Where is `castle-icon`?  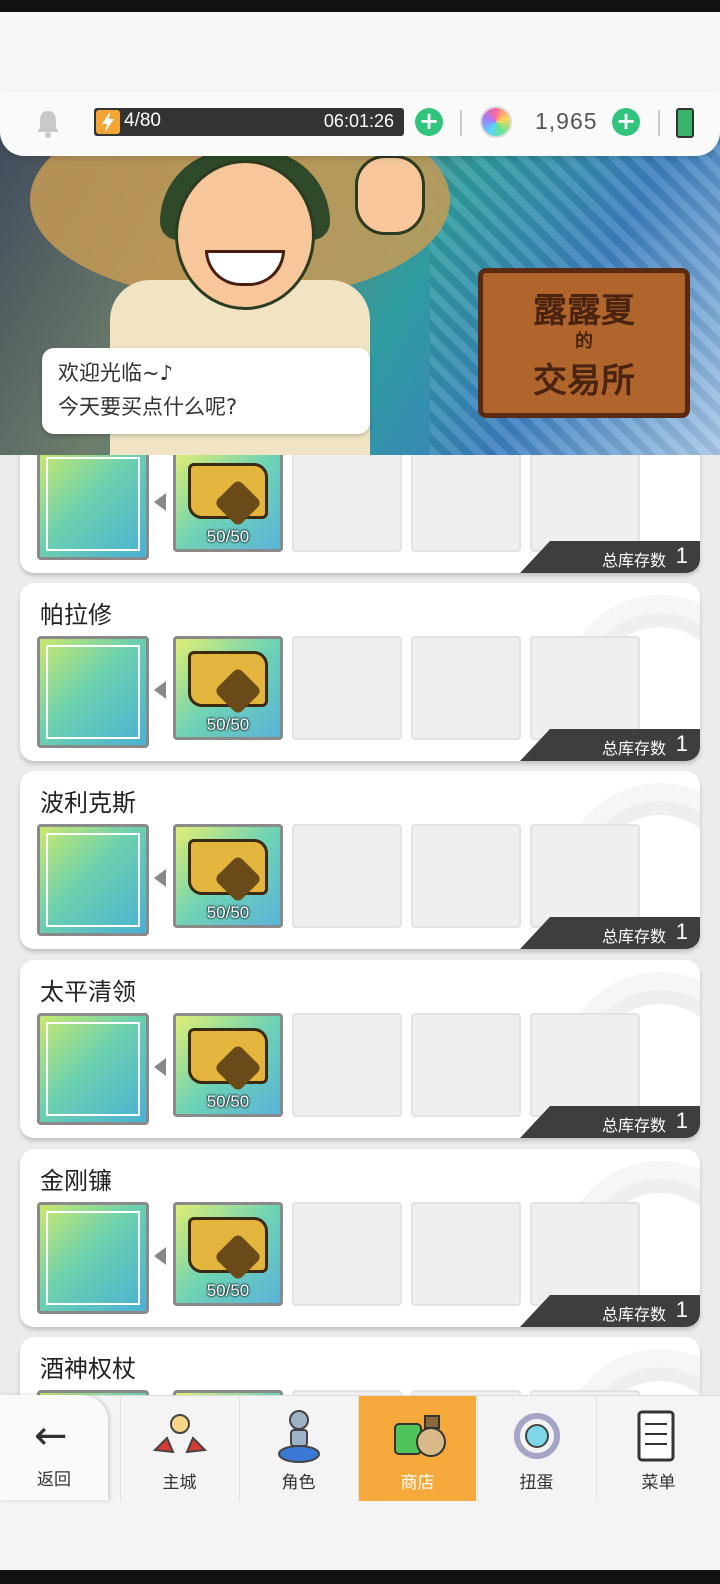 castle-icon is located at coordinates (180, 1434).